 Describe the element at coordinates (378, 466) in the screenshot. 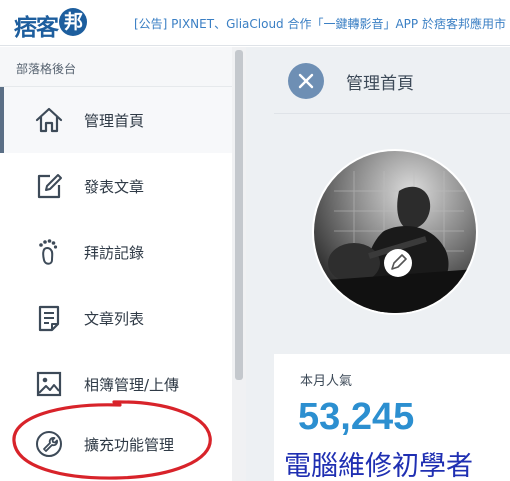

I see `watermark-text: 電腦維修初學者` at that location.